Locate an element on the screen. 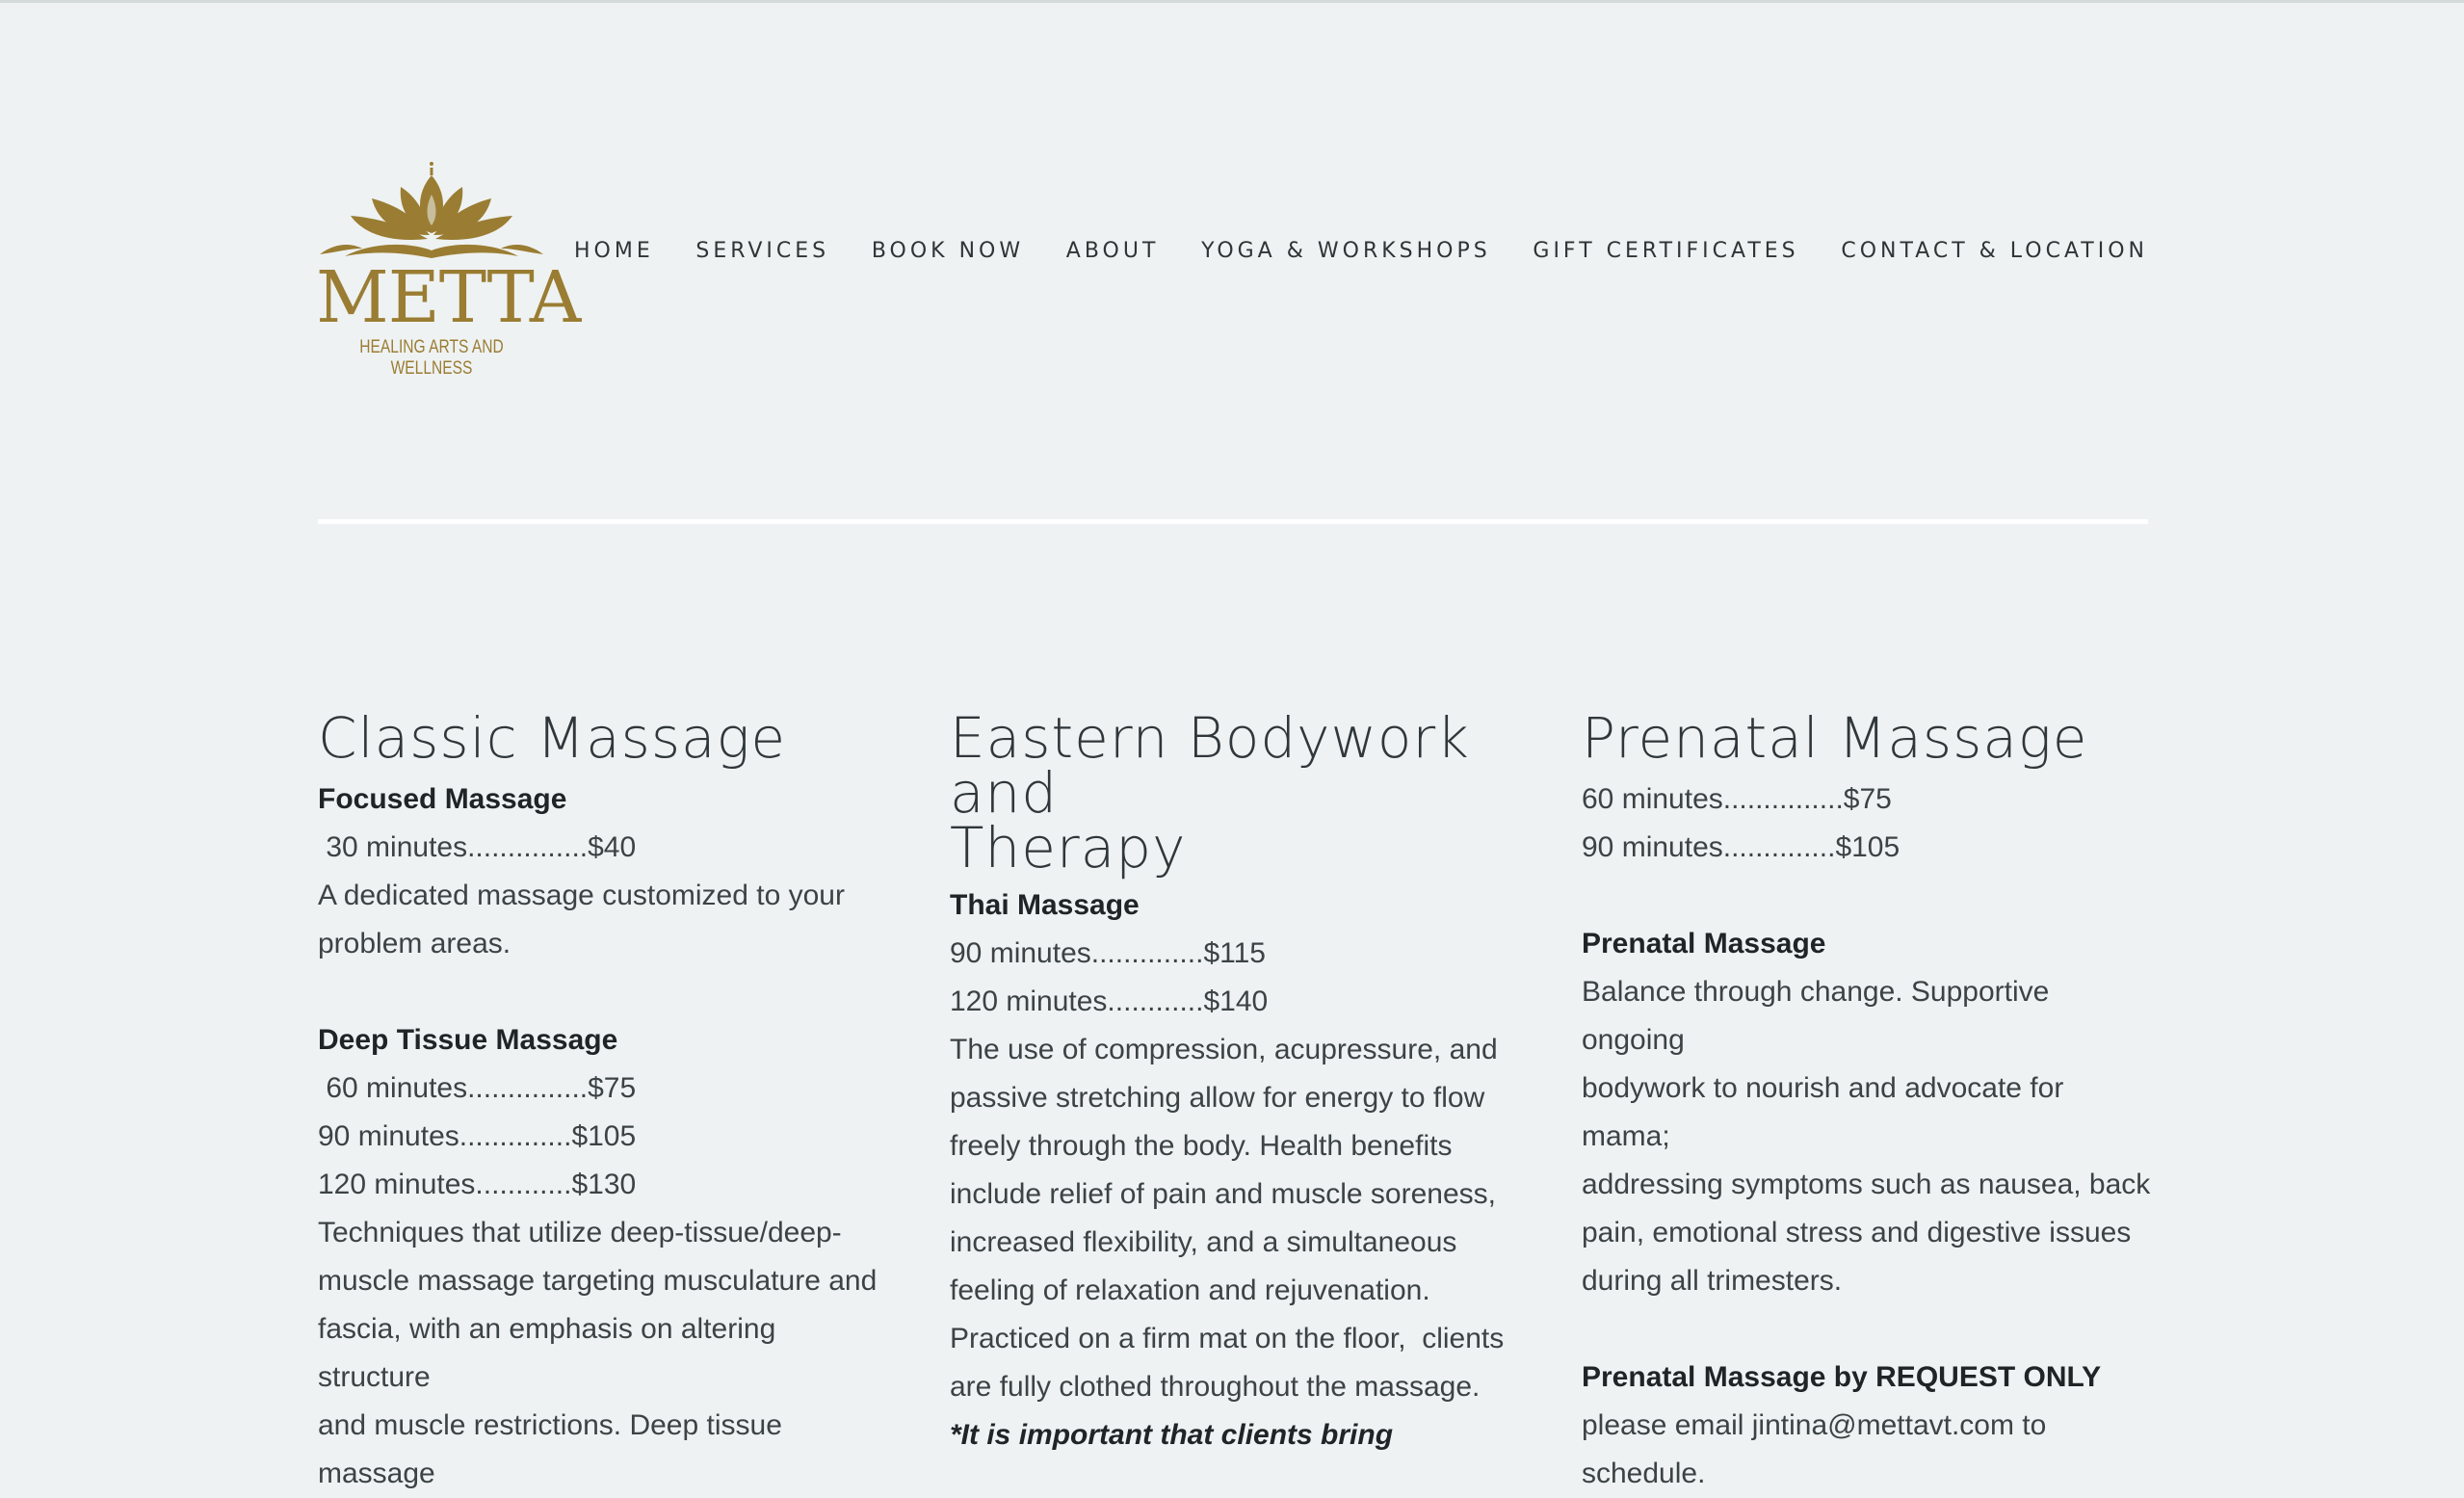  description-line: problem areas. is located at coordinates (415, 943).